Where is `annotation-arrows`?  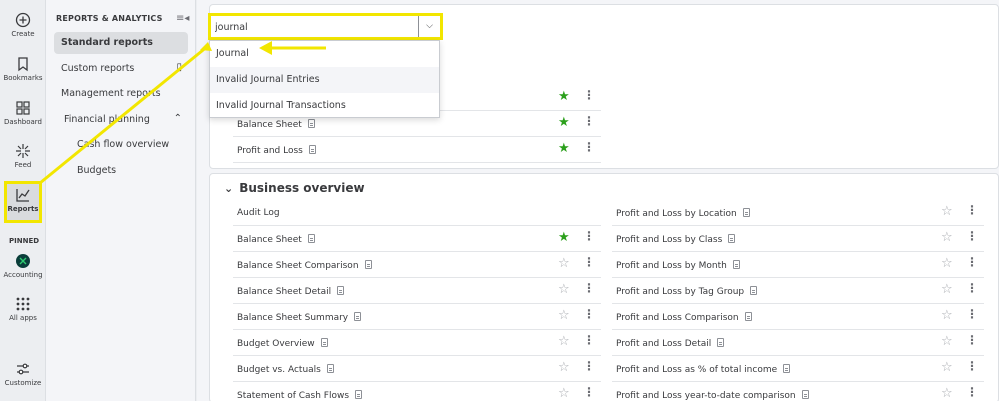
annotation-arrows is located at coordinates (182, 113).